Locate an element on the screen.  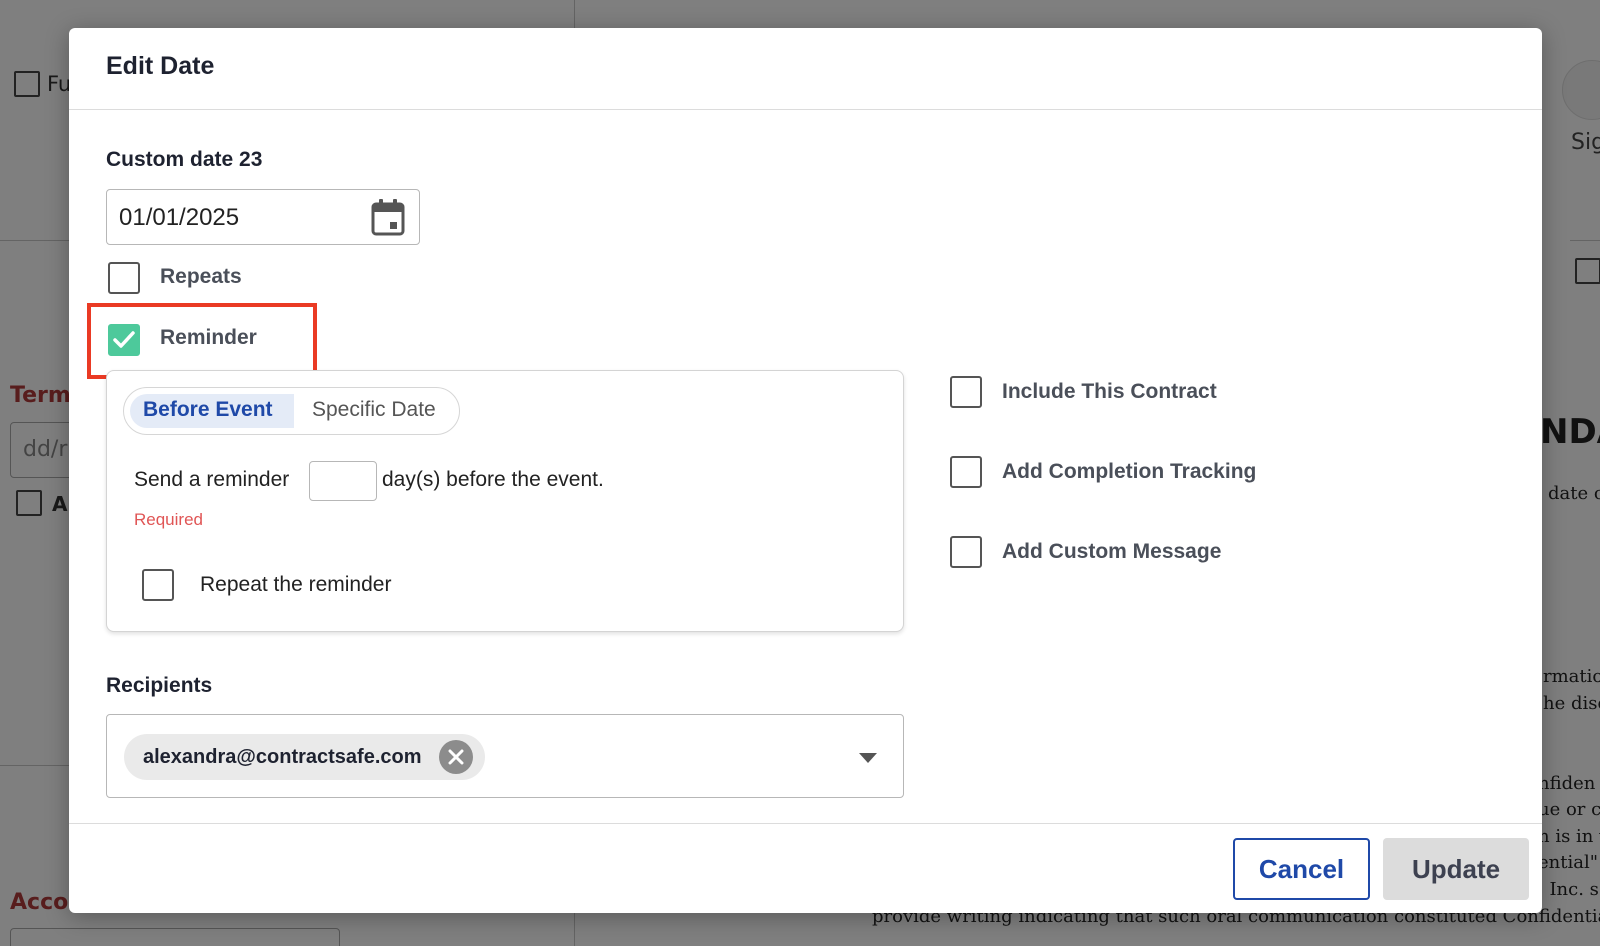
modal-header: Edit Date is located at coordinates (805, 69).